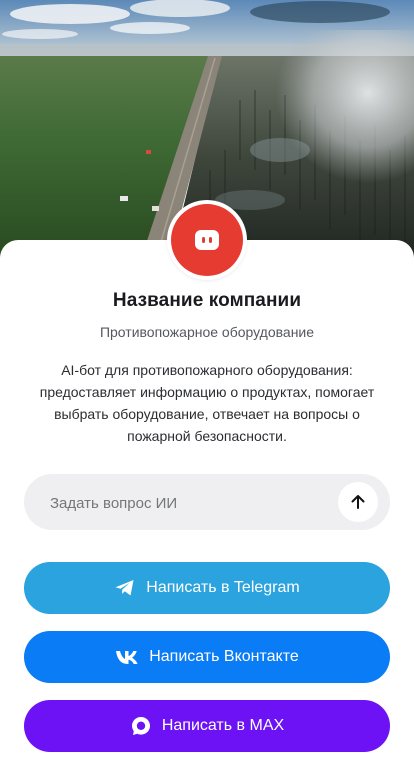  Describe the element at coordinates (141, 726) in the screenshot. I see `max-icon` at that location.